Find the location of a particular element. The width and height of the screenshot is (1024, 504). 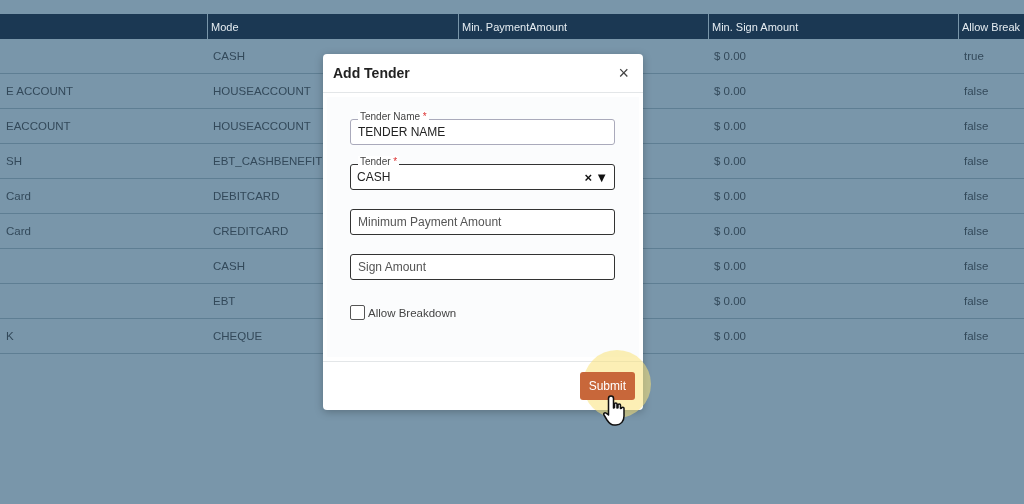

table-cell: E ACCOUNT is located at coordinates (40, 91).